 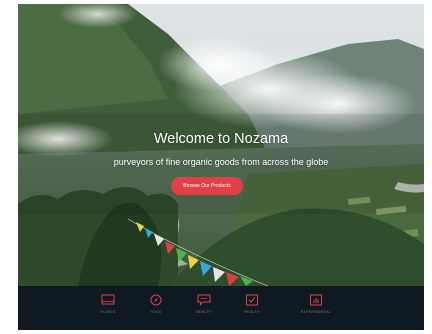 What do you see at coordinates (108, 299) in the screenshot?
I see `monitor-icon` at bounding box center [108, 299].